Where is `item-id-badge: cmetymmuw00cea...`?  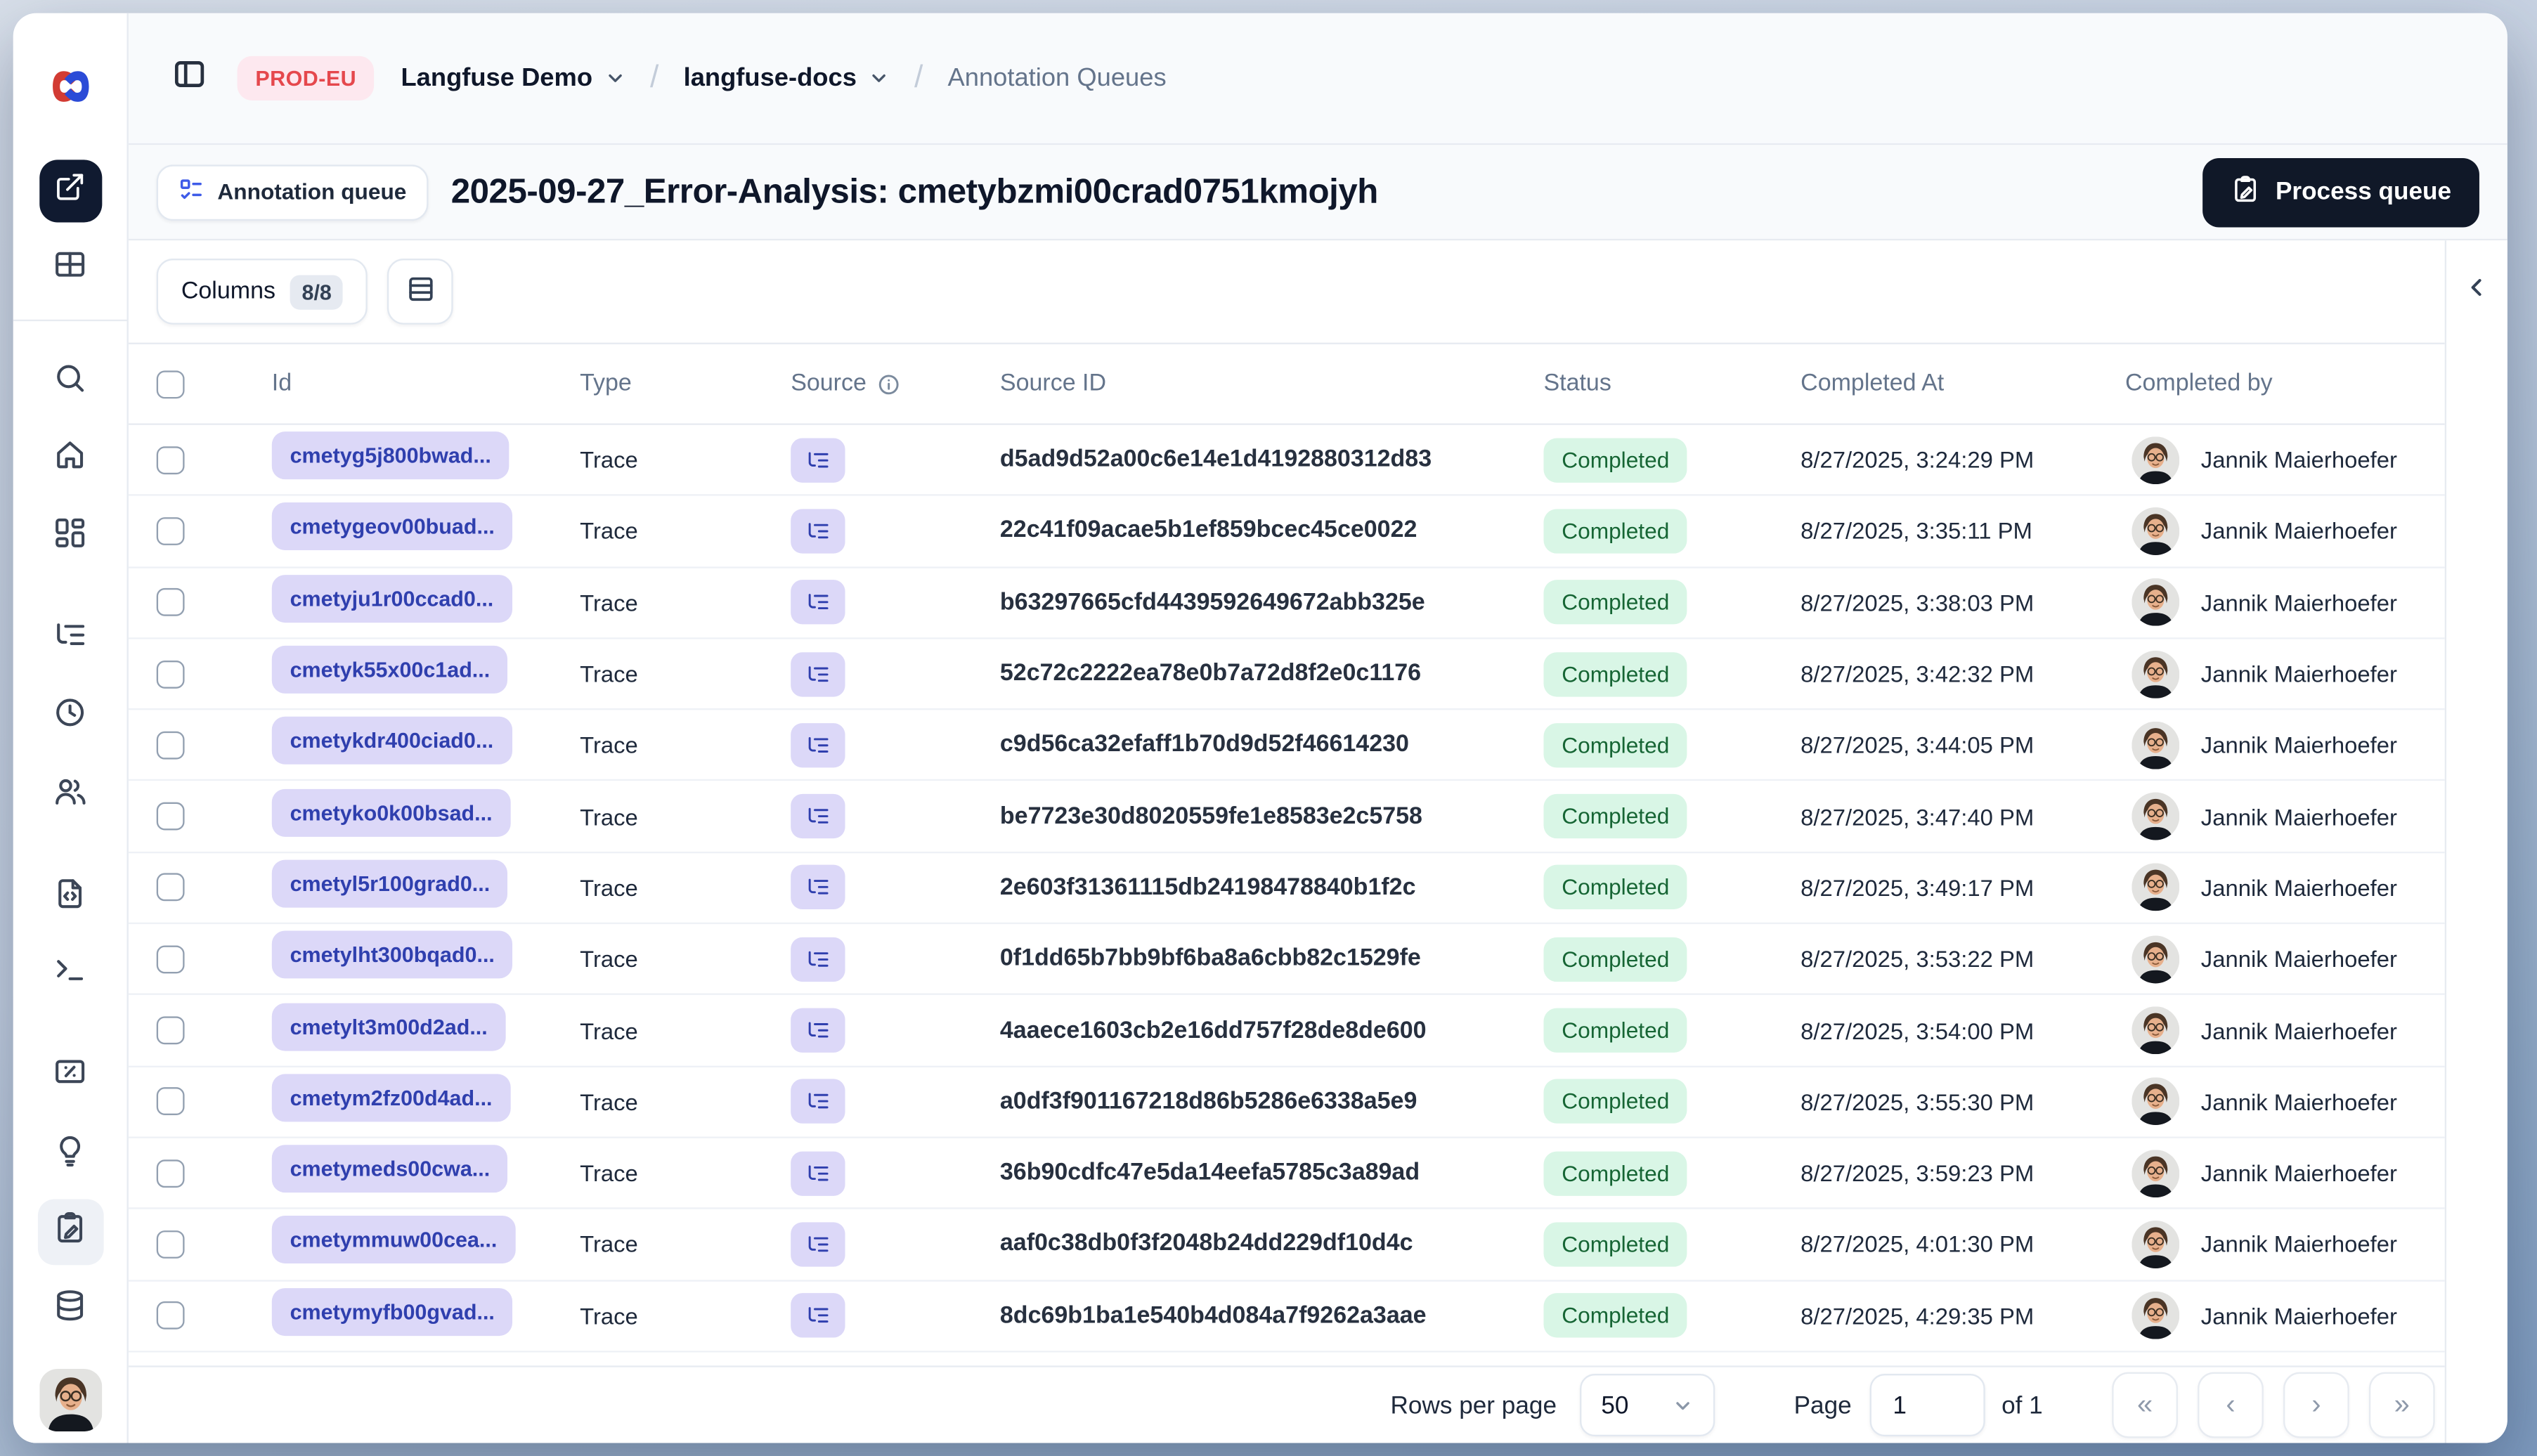
item-id-badge: cmetymmuw00cea... is located at coordinates (393, 1240).